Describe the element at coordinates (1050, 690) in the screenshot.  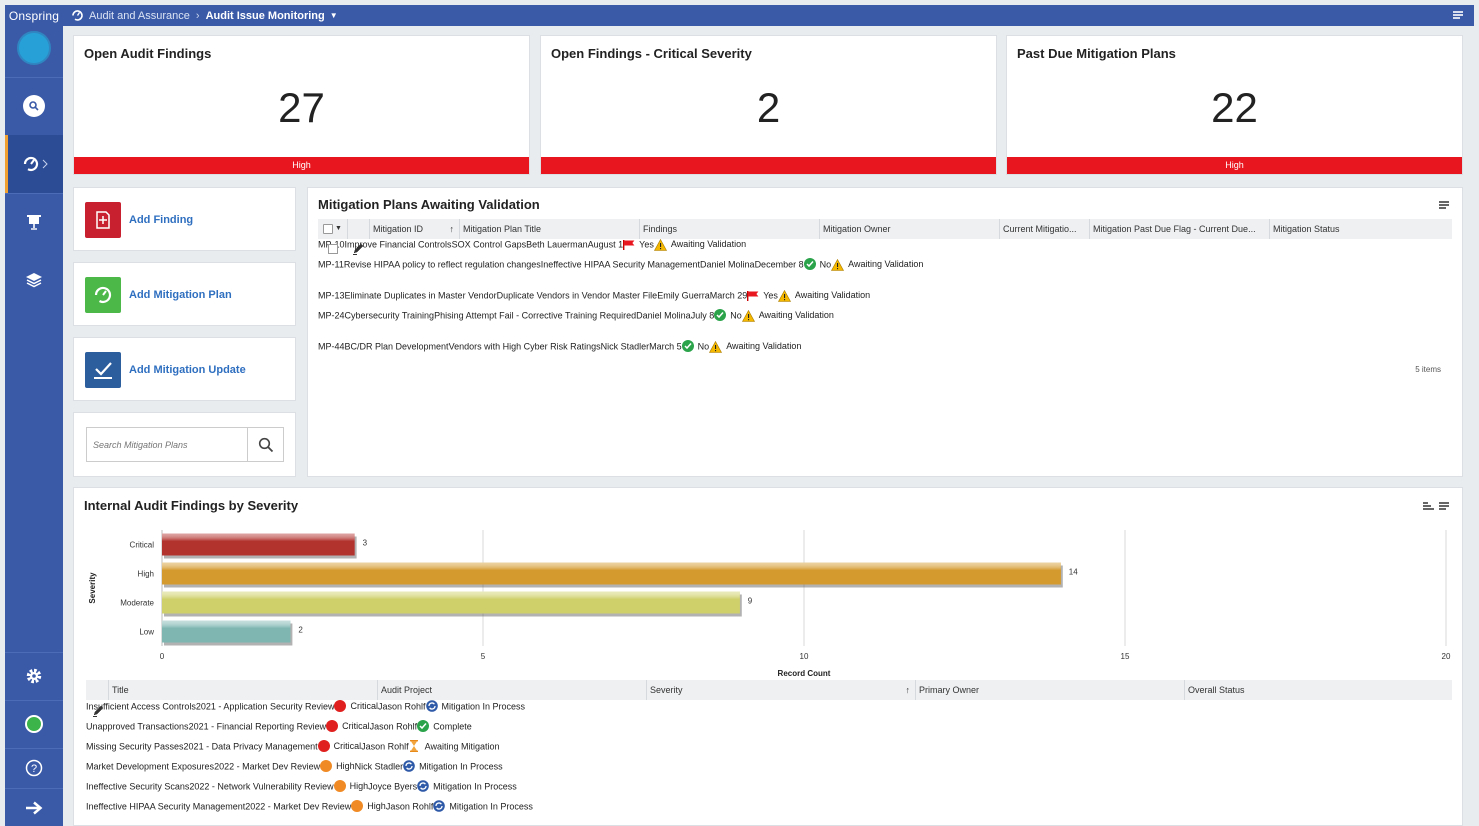
I see `col-primary-owner: Primary Owner` at that location.